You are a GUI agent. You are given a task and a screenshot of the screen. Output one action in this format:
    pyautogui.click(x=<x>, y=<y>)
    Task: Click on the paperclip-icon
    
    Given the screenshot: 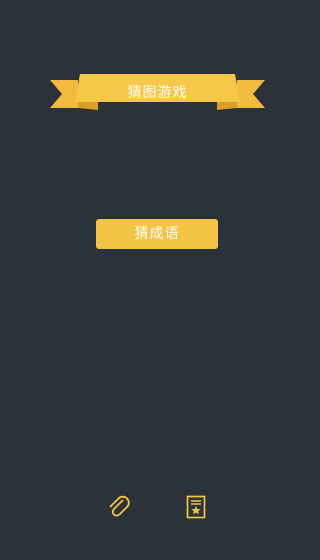 What is the action you would take?
    pyautogui.click(x=119, y=507)
    